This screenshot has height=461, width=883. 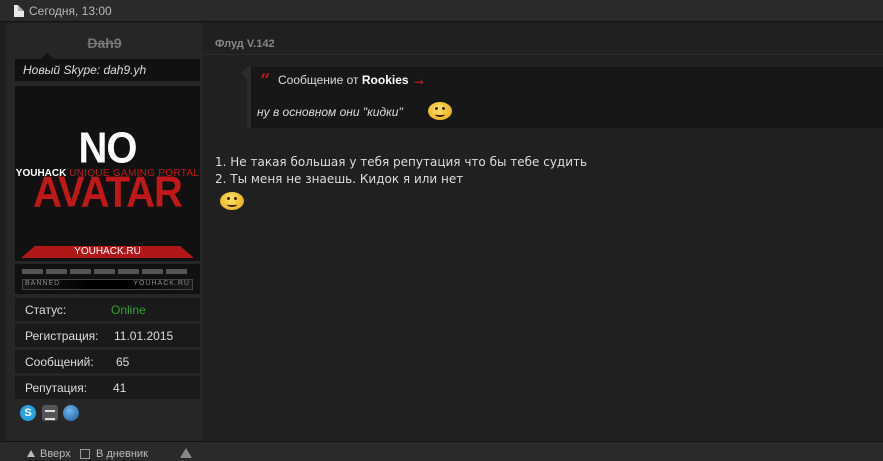 What do you see at coordinates (161, 283) in the screenshot?
I see `site-label: YOUHACK.RU` at bounding box center [161, 283].